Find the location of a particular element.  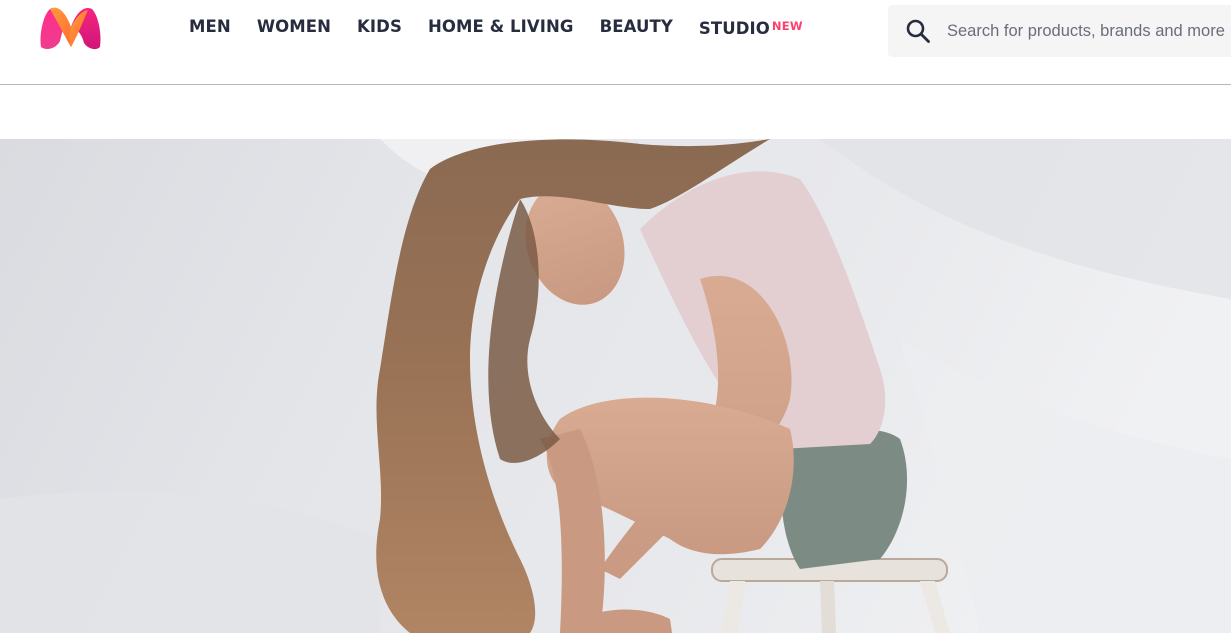

nav-women: WOMEN is located at coordinates (294, 28).